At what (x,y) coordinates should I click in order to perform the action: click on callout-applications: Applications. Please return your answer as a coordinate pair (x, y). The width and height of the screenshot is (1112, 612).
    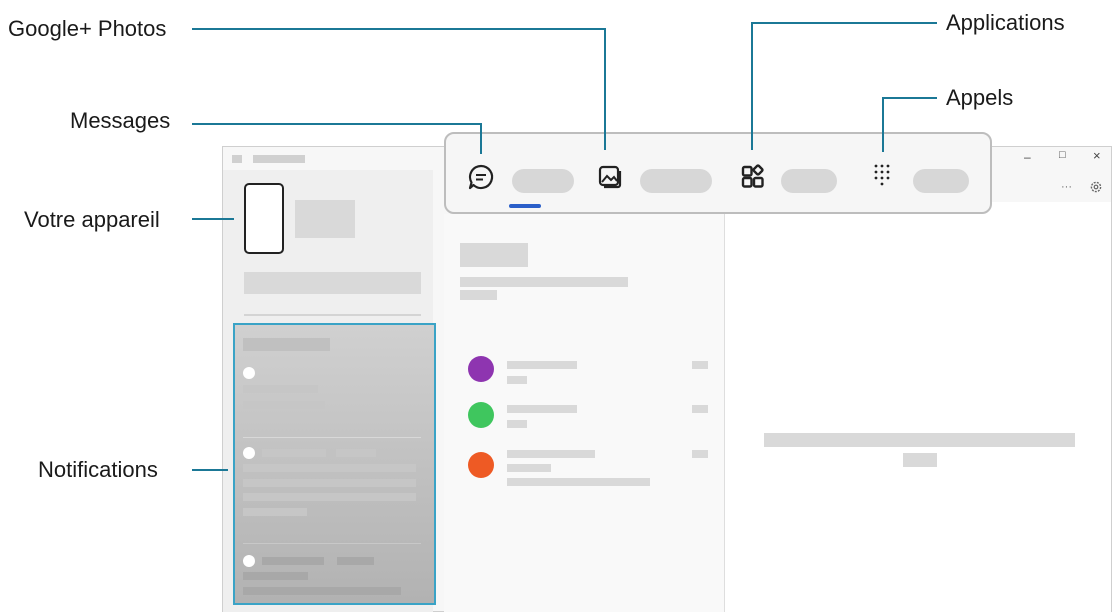
    Looking at the image, I should click on (1005, 22).